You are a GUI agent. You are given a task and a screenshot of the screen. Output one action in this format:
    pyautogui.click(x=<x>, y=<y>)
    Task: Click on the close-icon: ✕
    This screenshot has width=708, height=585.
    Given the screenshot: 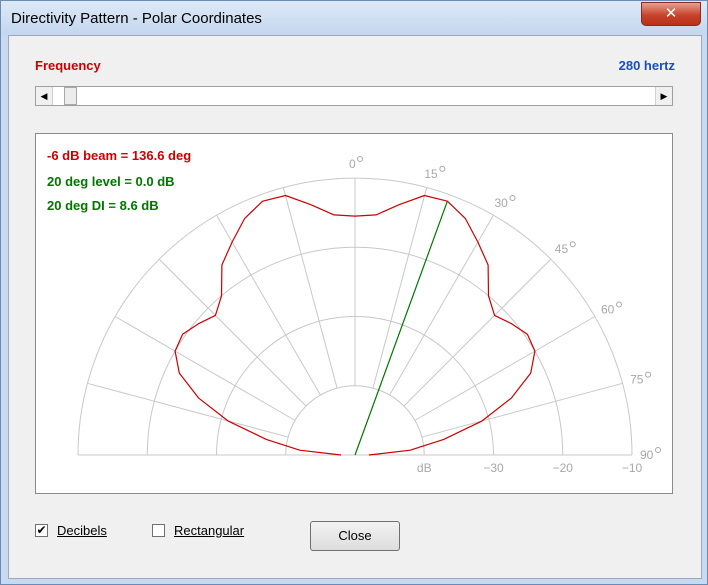 What is the action you would take?
    pyautogui.click(x=671, y=13)
    